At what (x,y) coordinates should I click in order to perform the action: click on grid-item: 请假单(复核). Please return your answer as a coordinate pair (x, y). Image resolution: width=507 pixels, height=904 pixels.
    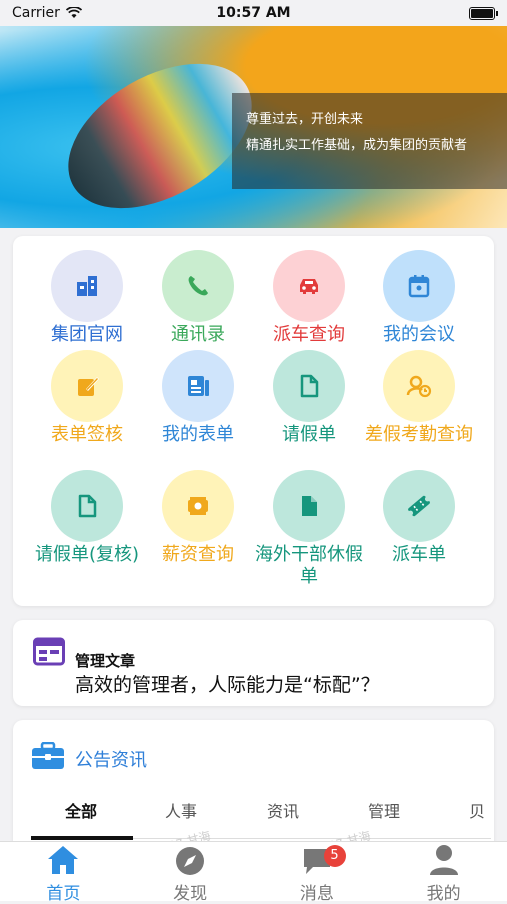
    Looking at the image, I should click on (87, 518).